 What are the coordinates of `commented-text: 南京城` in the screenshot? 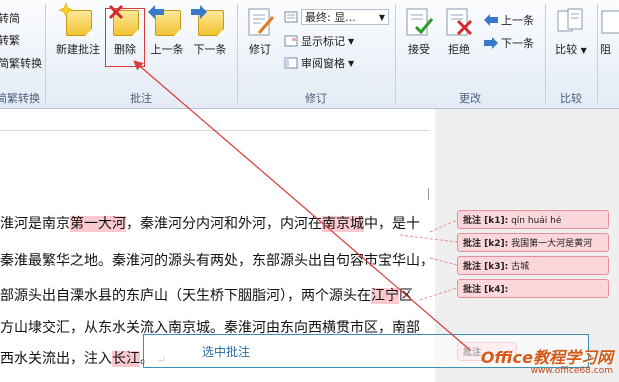 It's located at (343, 224).